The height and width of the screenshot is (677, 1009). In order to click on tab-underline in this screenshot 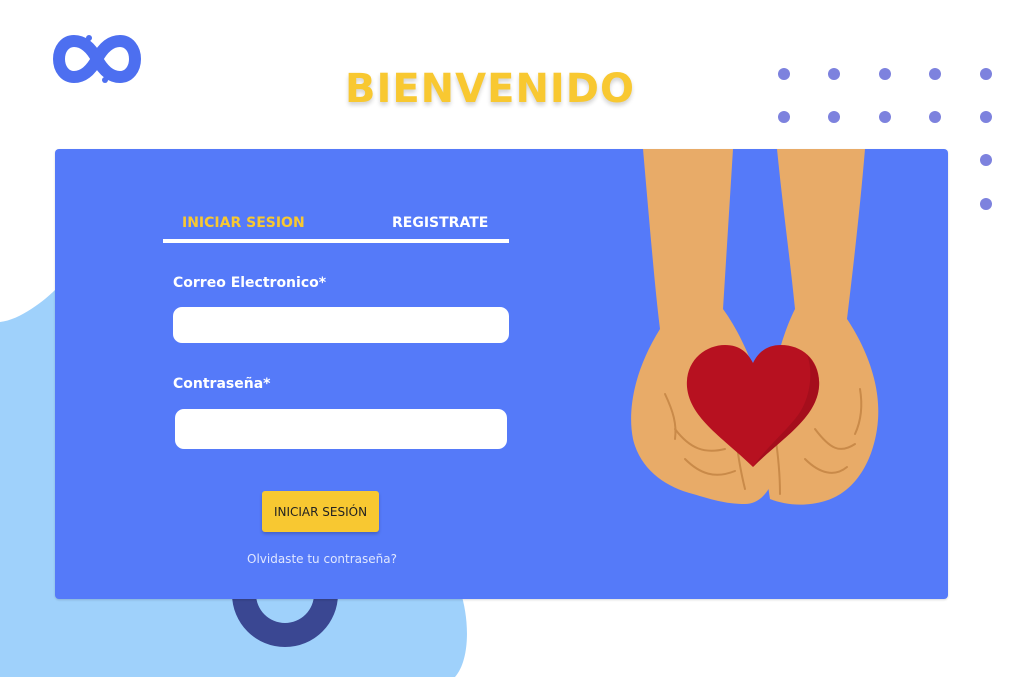, I will do `click(336, 241)`.